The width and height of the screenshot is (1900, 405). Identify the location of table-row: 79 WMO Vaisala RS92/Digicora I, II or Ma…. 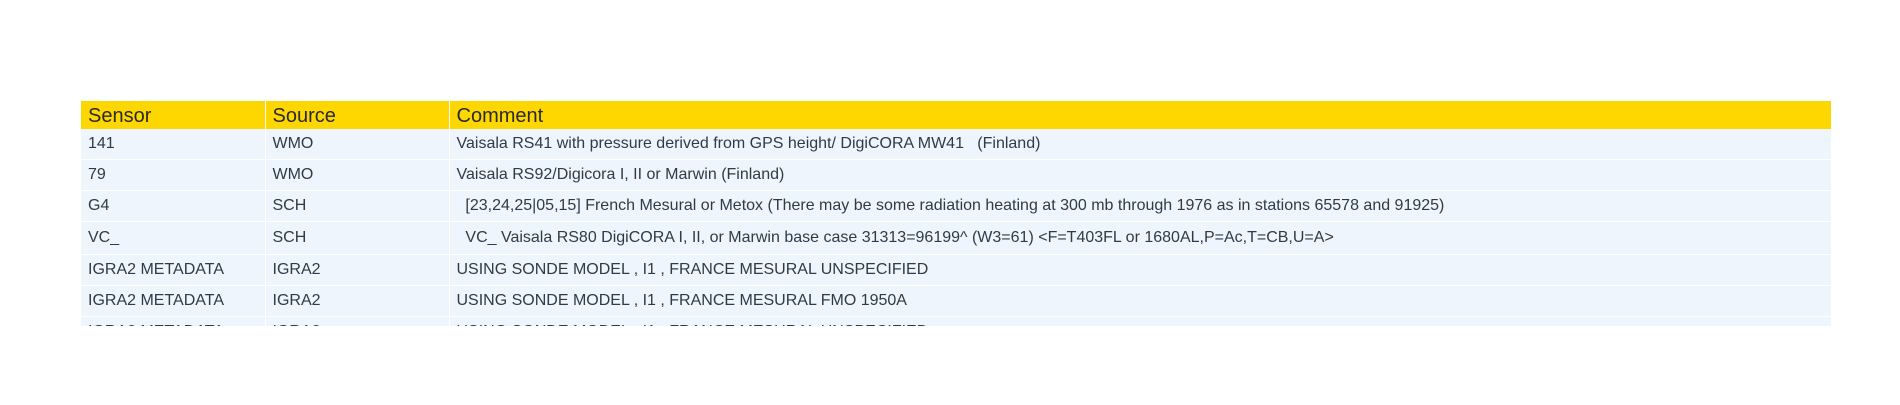
(956, 175).